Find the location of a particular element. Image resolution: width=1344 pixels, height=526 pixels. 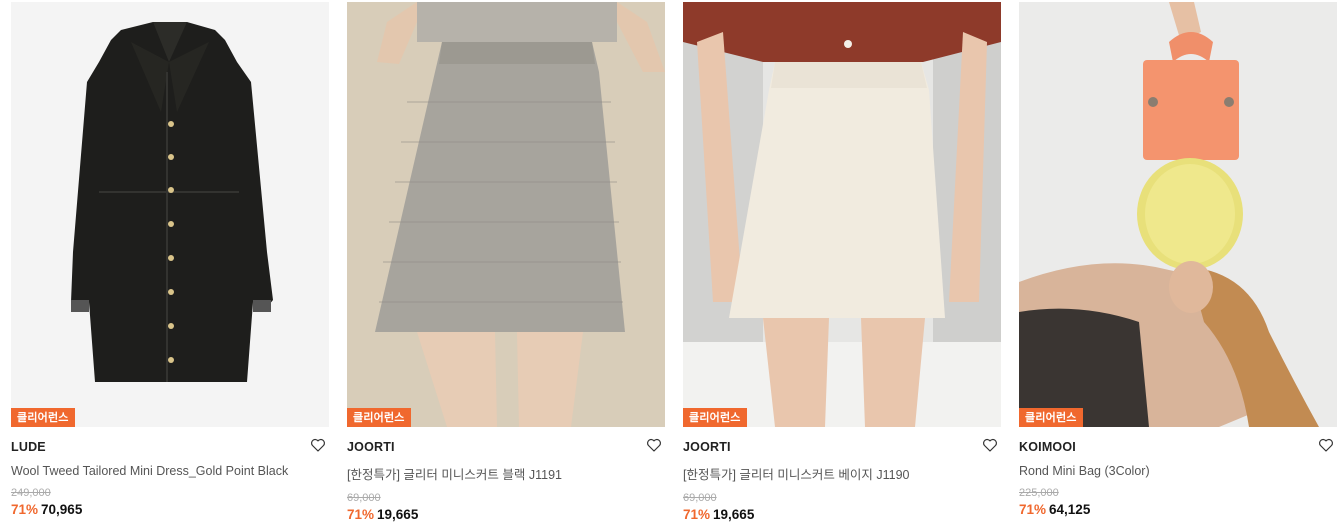

sale-price: 64,125 is located at coordinates (1070, 509).